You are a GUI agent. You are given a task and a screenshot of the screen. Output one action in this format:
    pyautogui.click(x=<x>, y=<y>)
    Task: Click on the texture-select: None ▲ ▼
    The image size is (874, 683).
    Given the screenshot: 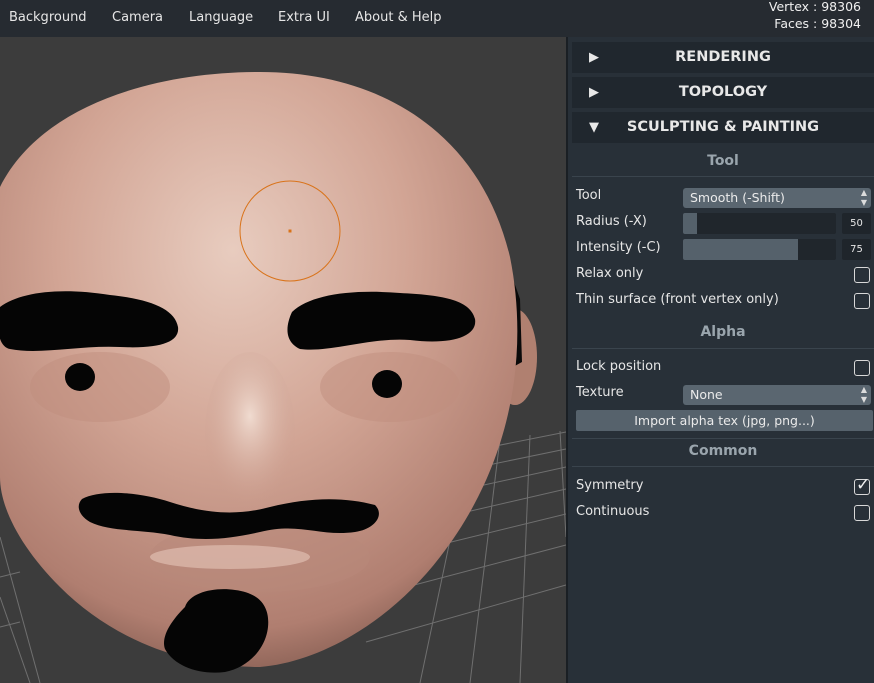 What is the action you would take?
    pyautogui.click(x=777, y=395)
    